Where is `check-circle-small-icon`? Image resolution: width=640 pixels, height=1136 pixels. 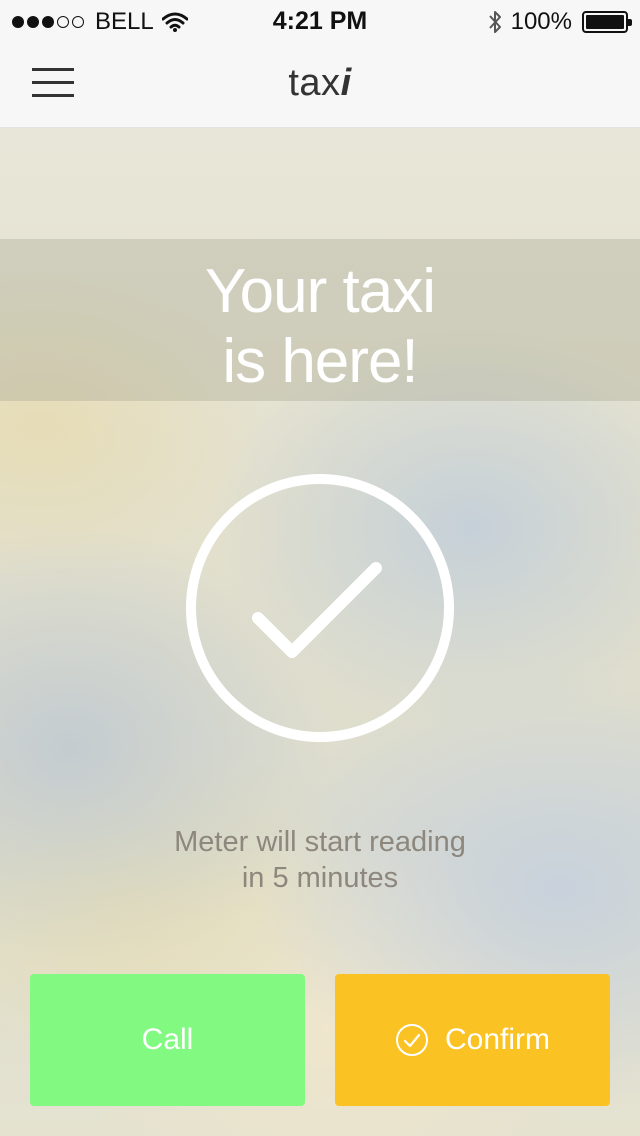 check-circle-small-icon is located at coordinates (411, 1040).